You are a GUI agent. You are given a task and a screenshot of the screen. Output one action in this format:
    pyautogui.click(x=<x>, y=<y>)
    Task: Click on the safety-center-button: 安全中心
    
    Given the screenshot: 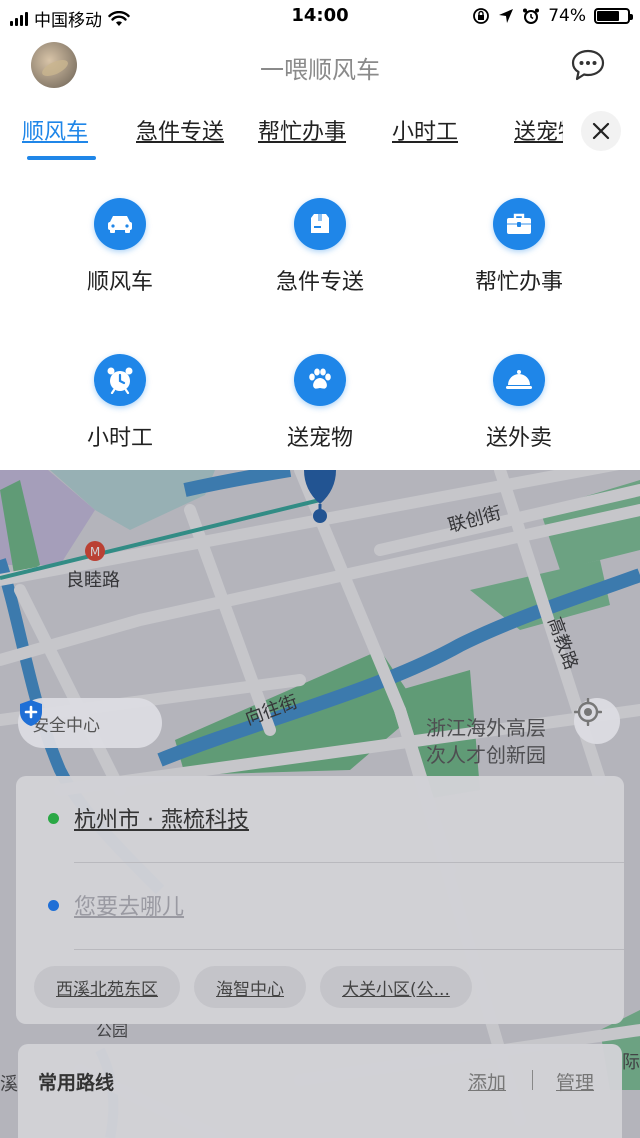 What is the action you would take?
    pyautogui.click(x=90, y=723)
    